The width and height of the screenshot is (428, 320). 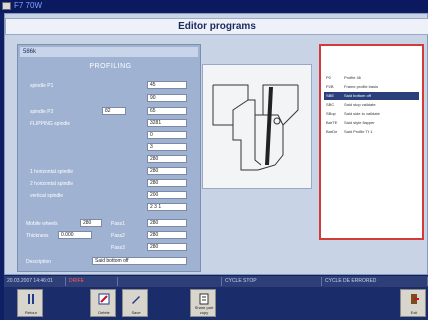 What do you see at coordinates (167, 171) in the screenshot?
I see `horizontal1-field: 280` at bounding box center [167, 171].